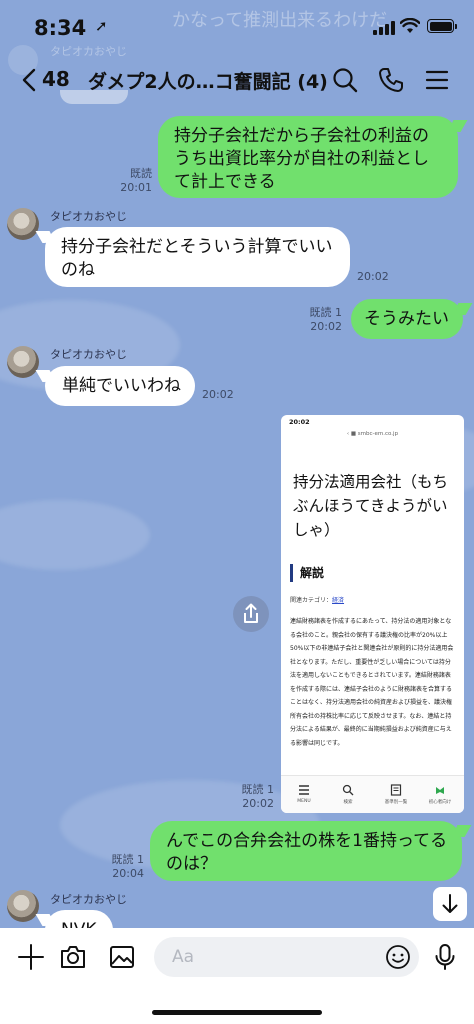 This screenshot has height=1024, width=474. I want to click on camera-icon, so click(73, 957).